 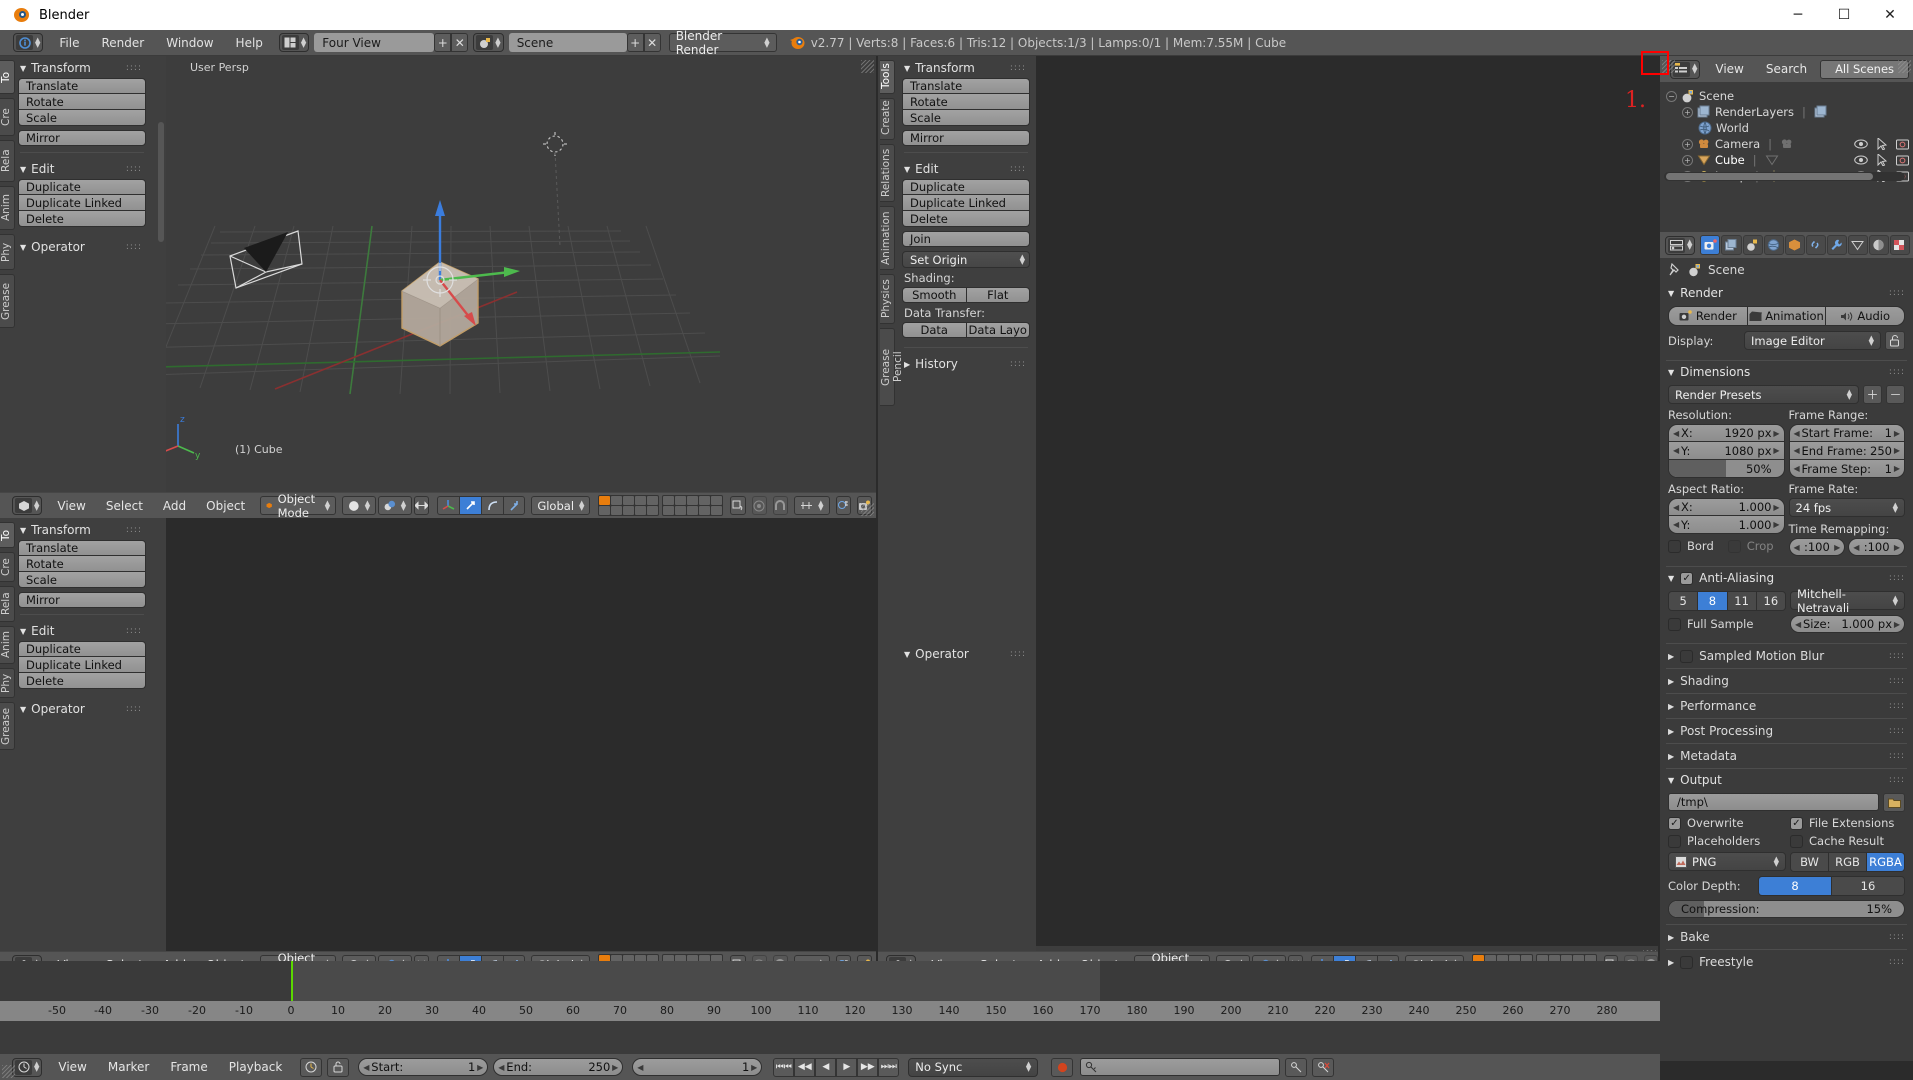 What do you see at coordinates (966, 364) in the screenshot?
I see `panel-history-header-3: ▶ History ::::` at bounding box center [966, 364].